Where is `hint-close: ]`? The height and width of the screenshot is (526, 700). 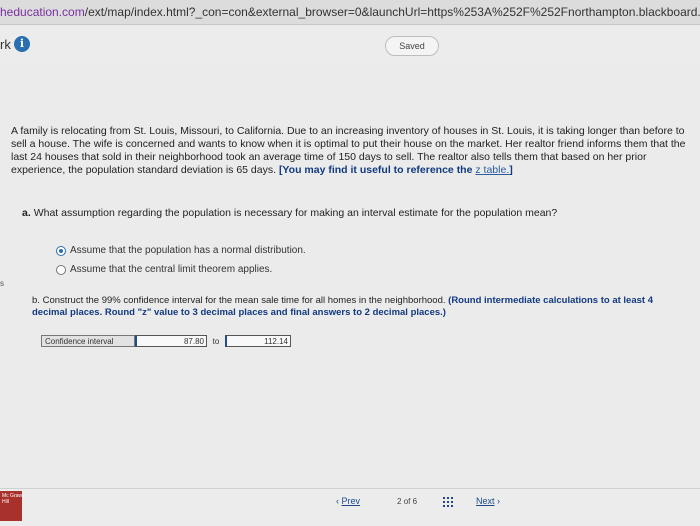 hint-close: ] is located at coordinates (511, 170).